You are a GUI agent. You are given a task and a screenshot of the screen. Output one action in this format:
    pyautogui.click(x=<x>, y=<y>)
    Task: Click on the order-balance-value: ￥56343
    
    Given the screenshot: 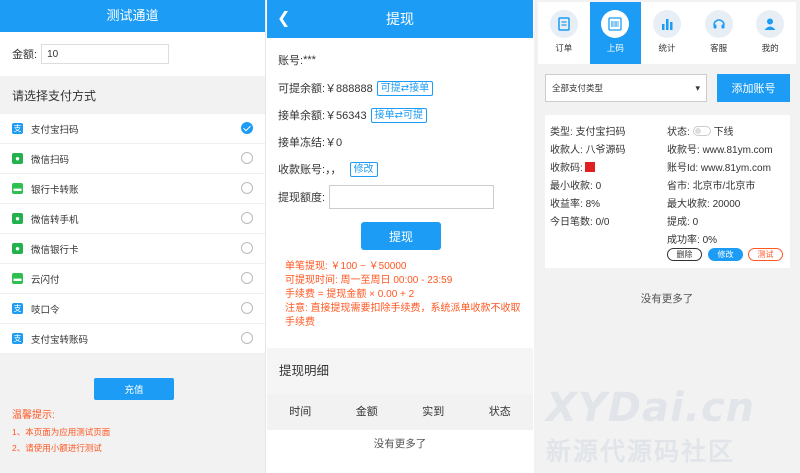 What is the action you would take?
    pyautogui.click(x=346, y=116)
    